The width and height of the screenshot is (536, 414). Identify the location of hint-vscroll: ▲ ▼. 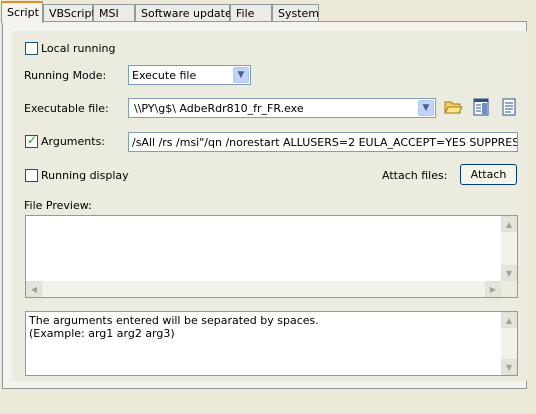
(509, 343).